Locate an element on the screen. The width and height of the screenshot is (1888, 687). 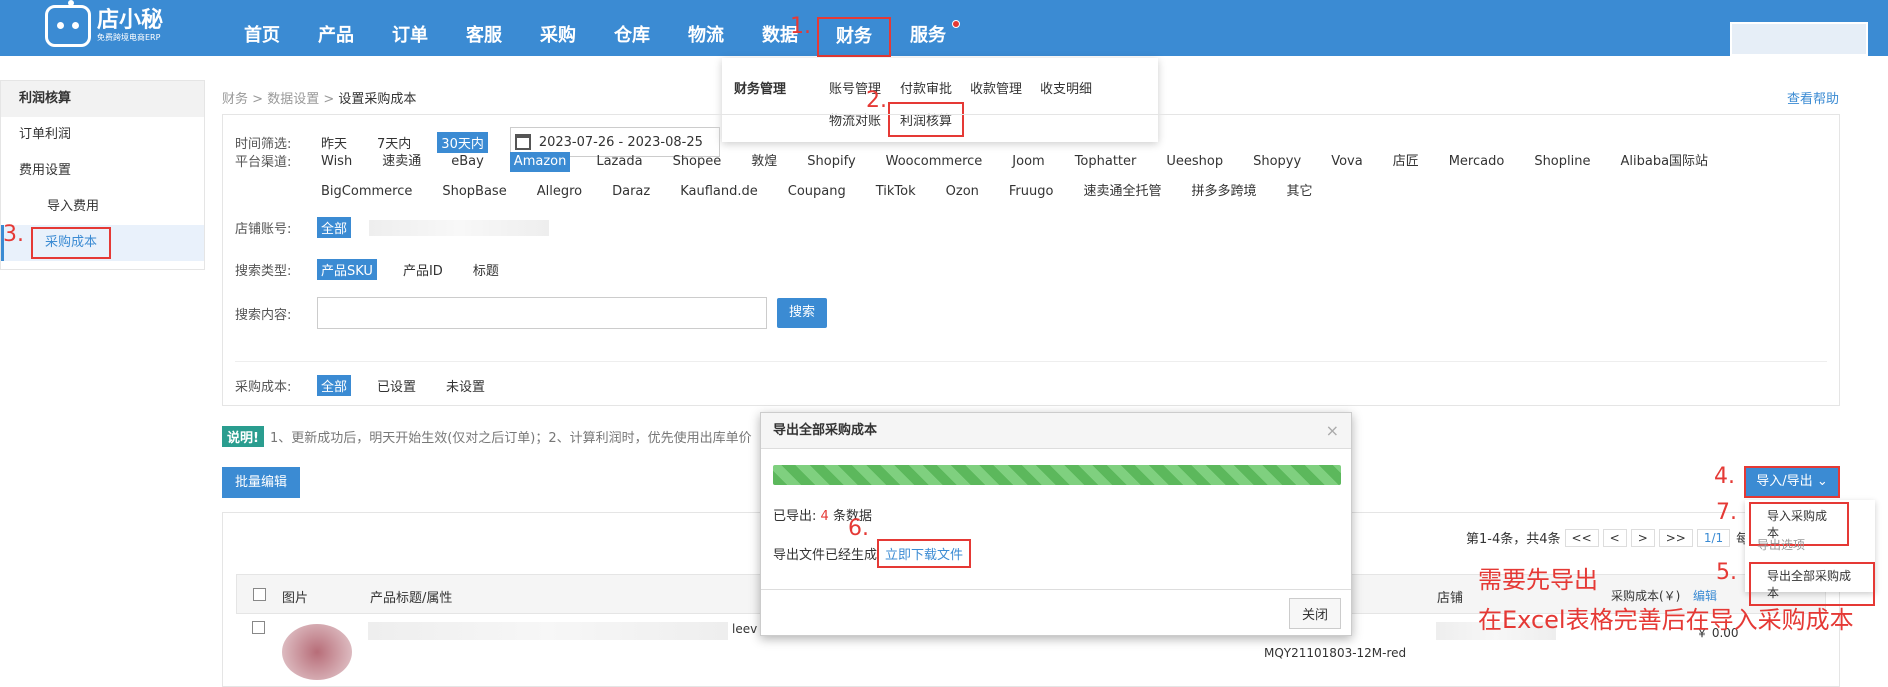
main-menu: 首页 产品 订单 客服 采购 仓库 物流 数据 财务 服务 is located at coordinates (595, 28).